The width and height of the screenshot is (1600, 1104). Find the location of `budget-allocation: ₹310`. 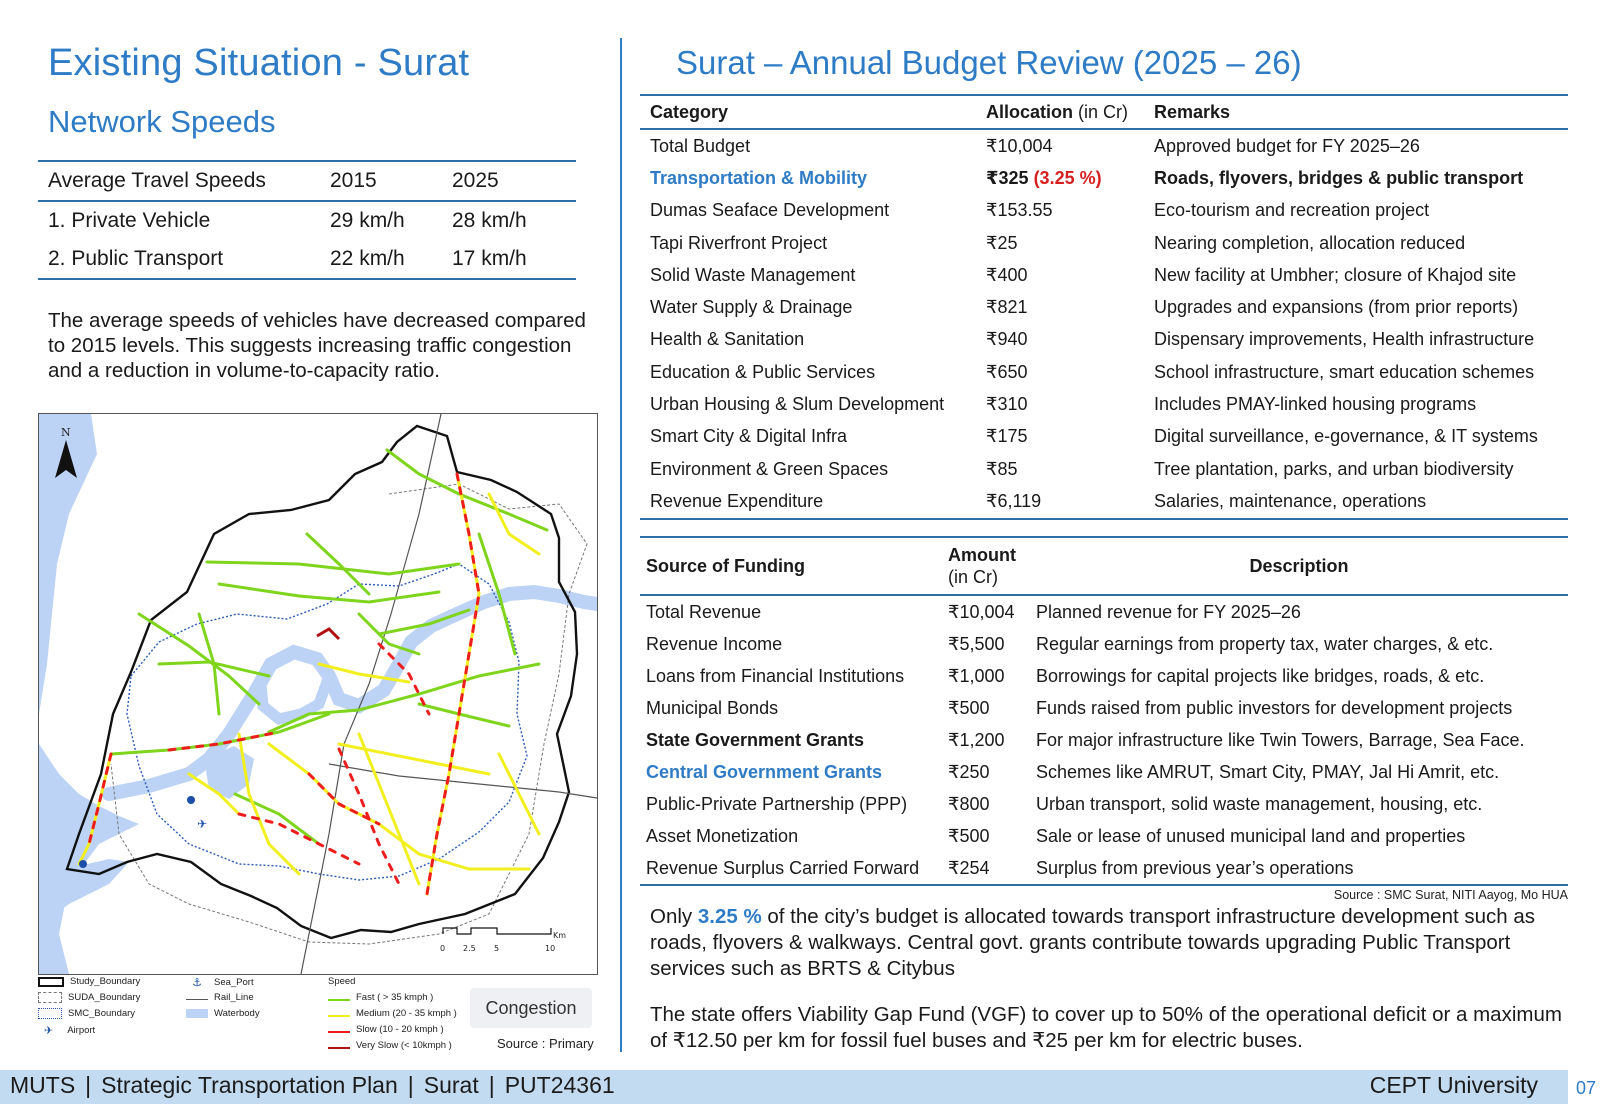

budget-allocation: ₹310 is located at coordinates (1060, 404).